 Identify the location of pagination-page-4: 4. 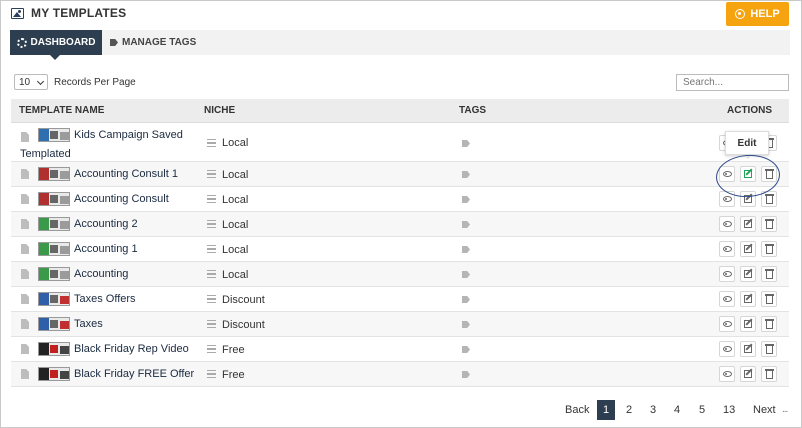
(677, 410).